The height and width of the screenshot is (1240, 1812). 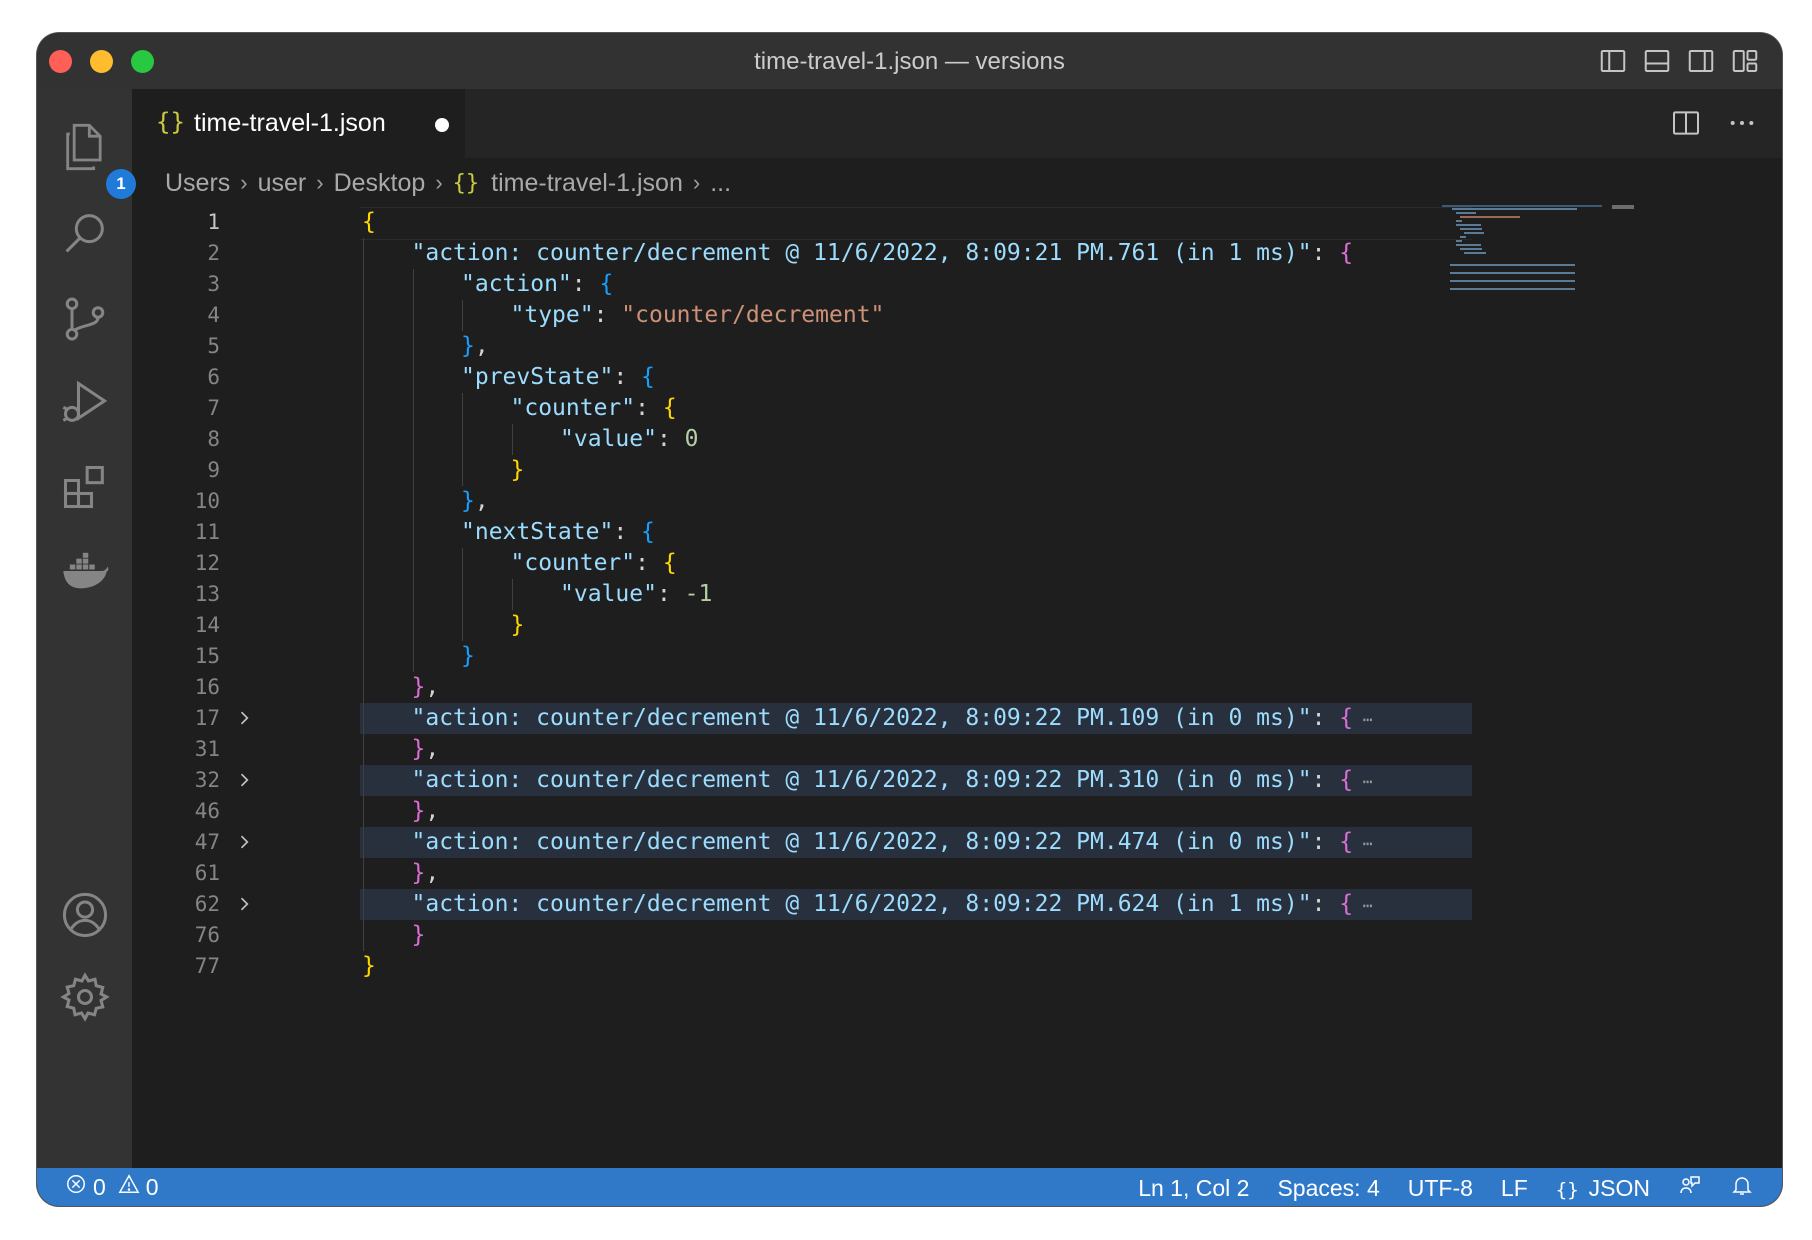 What do you see at coordinates (207, 656) in the screenshot?
I see `line-number: 15` at bounding box center [207, 656].